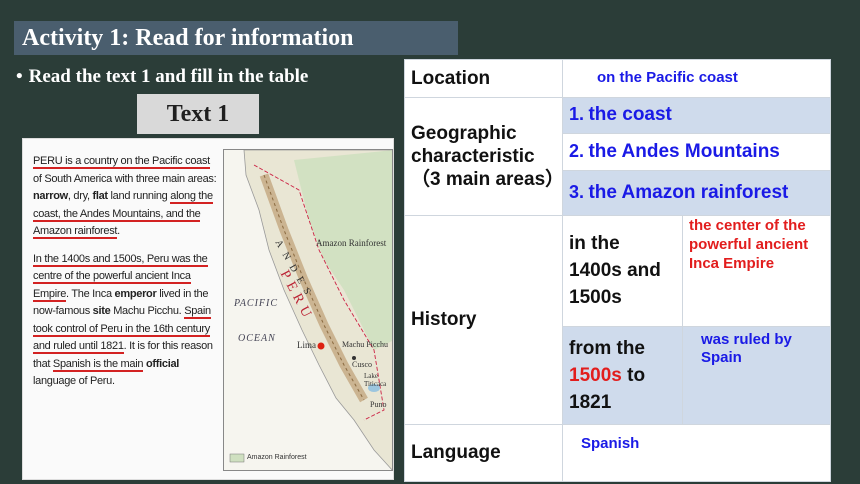 This screenshot has width=860, height=484. I want to click on map-label-ocean: OCEAN, so click(257, 338).